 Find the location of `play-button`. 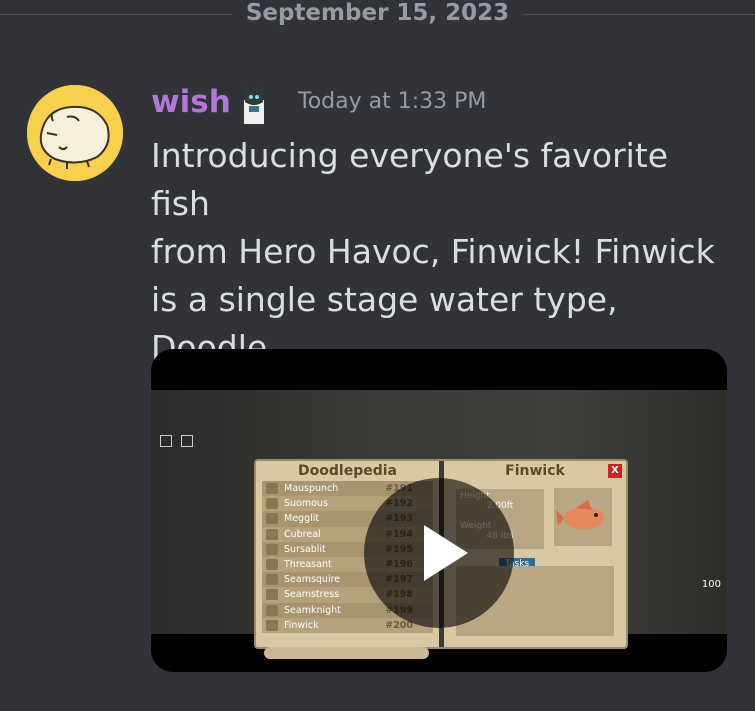

play-button is located at coordinates (439, 553).